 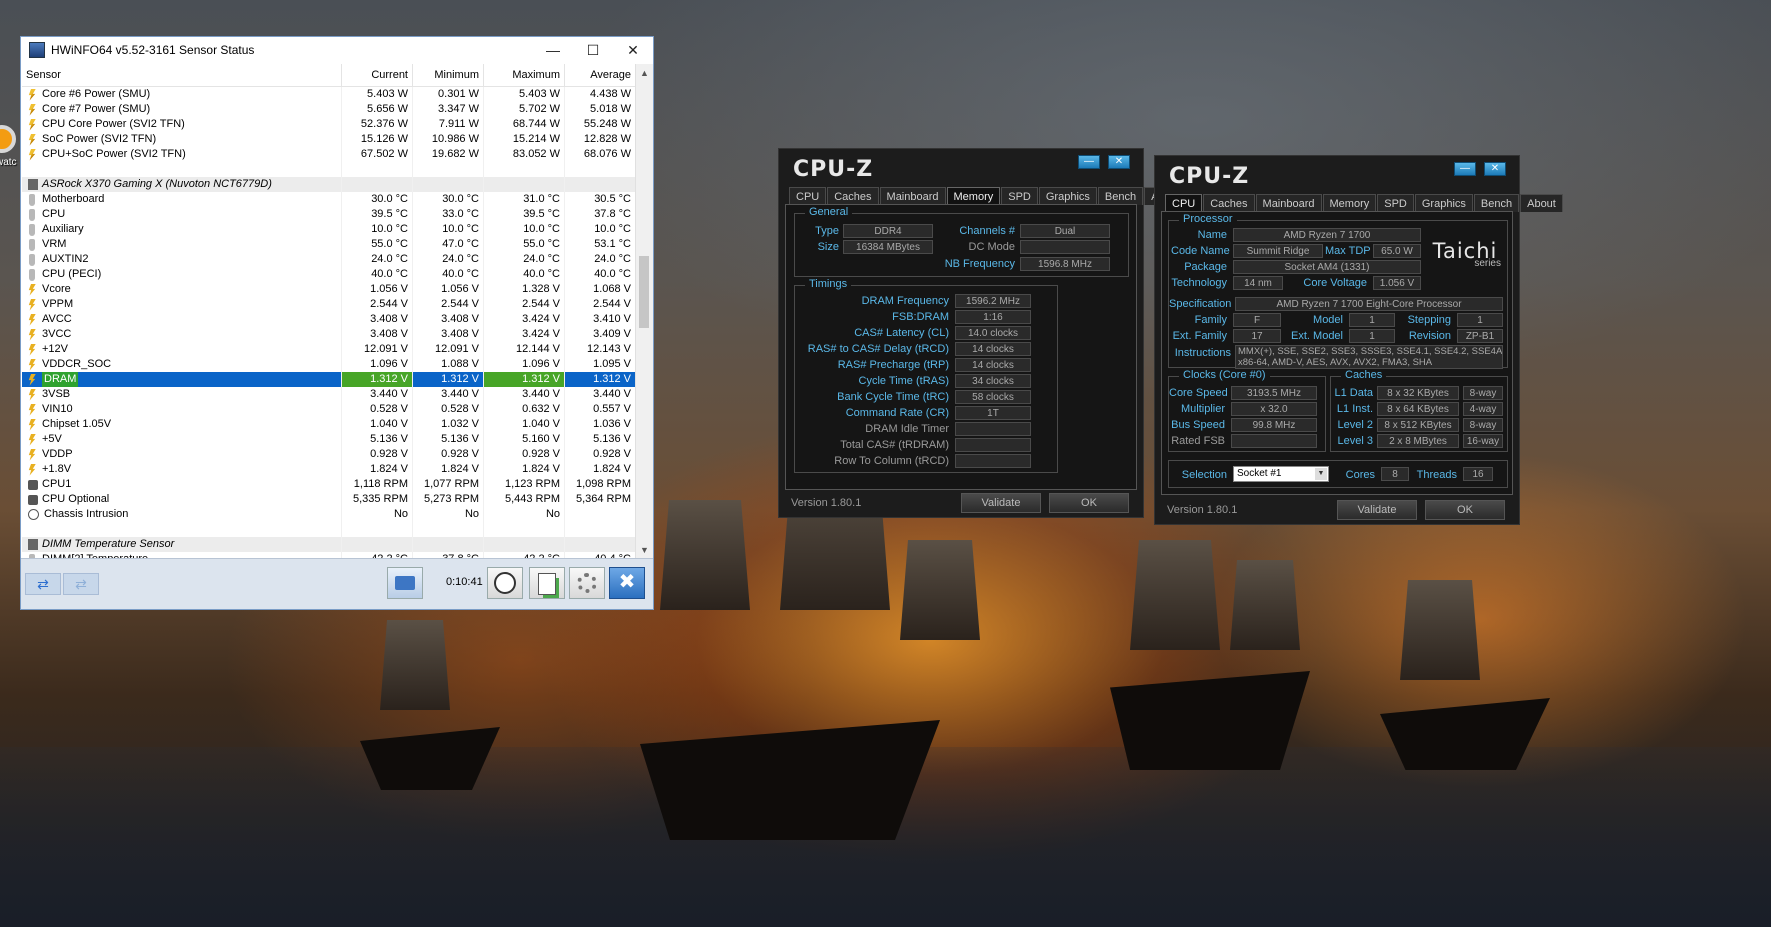 I want to click on network-sensor-button, so click(x=405, y=583).